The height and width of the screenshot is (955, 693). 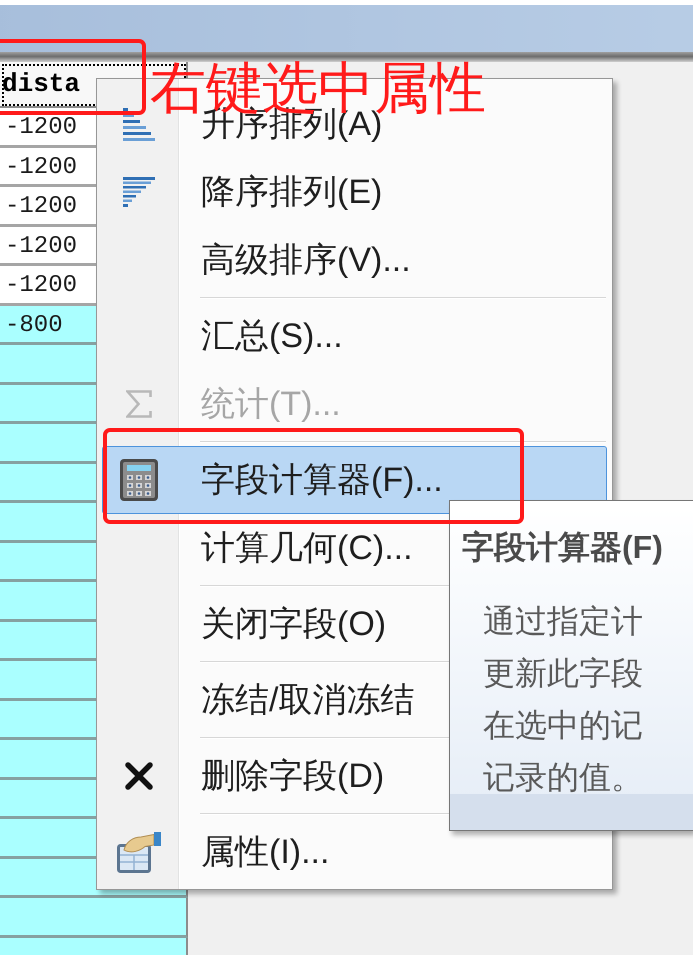 I want to click on table-hand-icon, so click(x=139, y=852).